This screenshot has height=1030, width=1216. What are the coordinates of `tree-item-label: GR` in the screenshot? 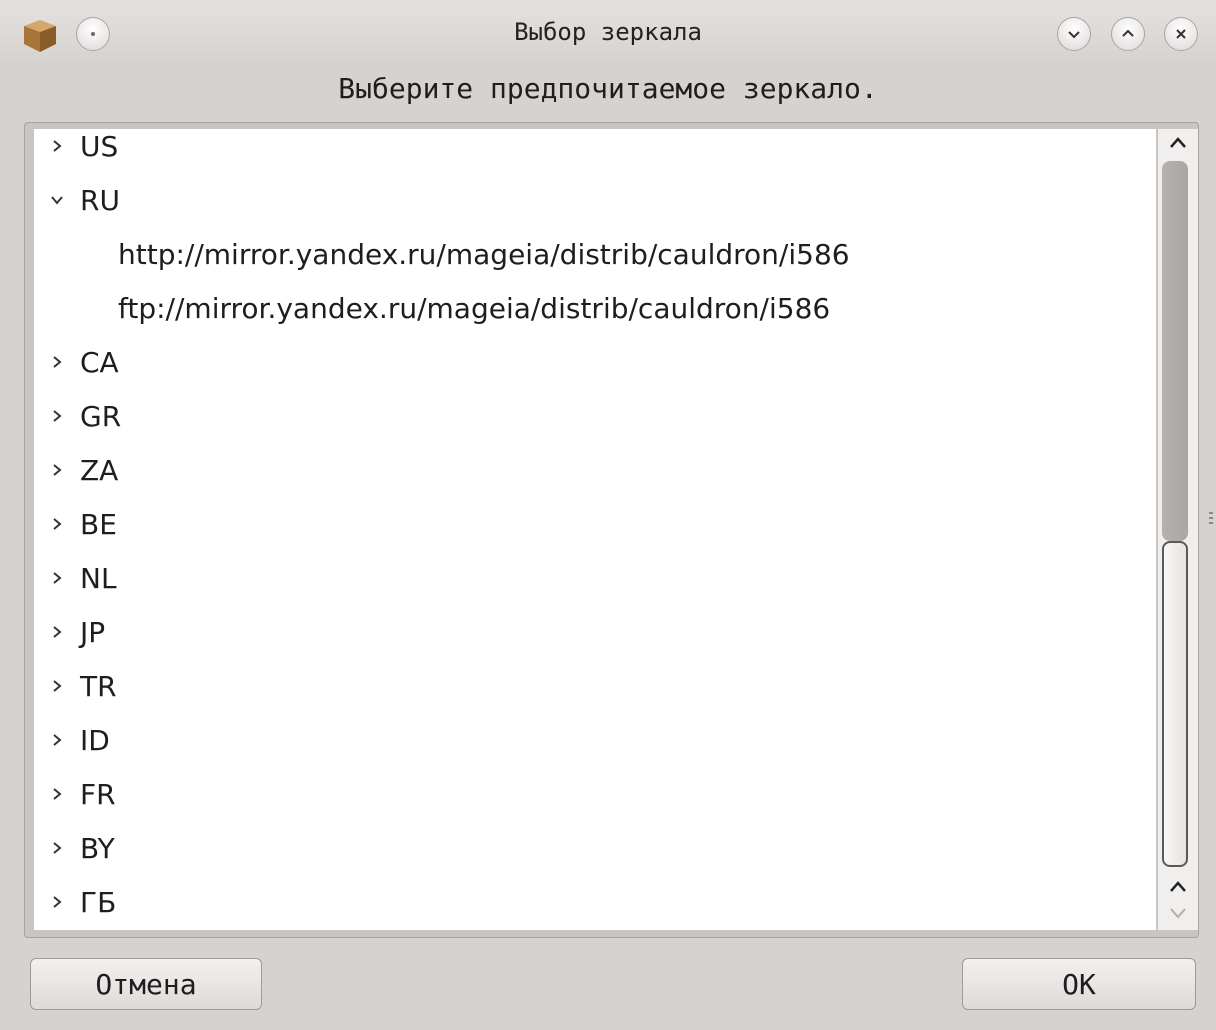 It's located at (101, 416).